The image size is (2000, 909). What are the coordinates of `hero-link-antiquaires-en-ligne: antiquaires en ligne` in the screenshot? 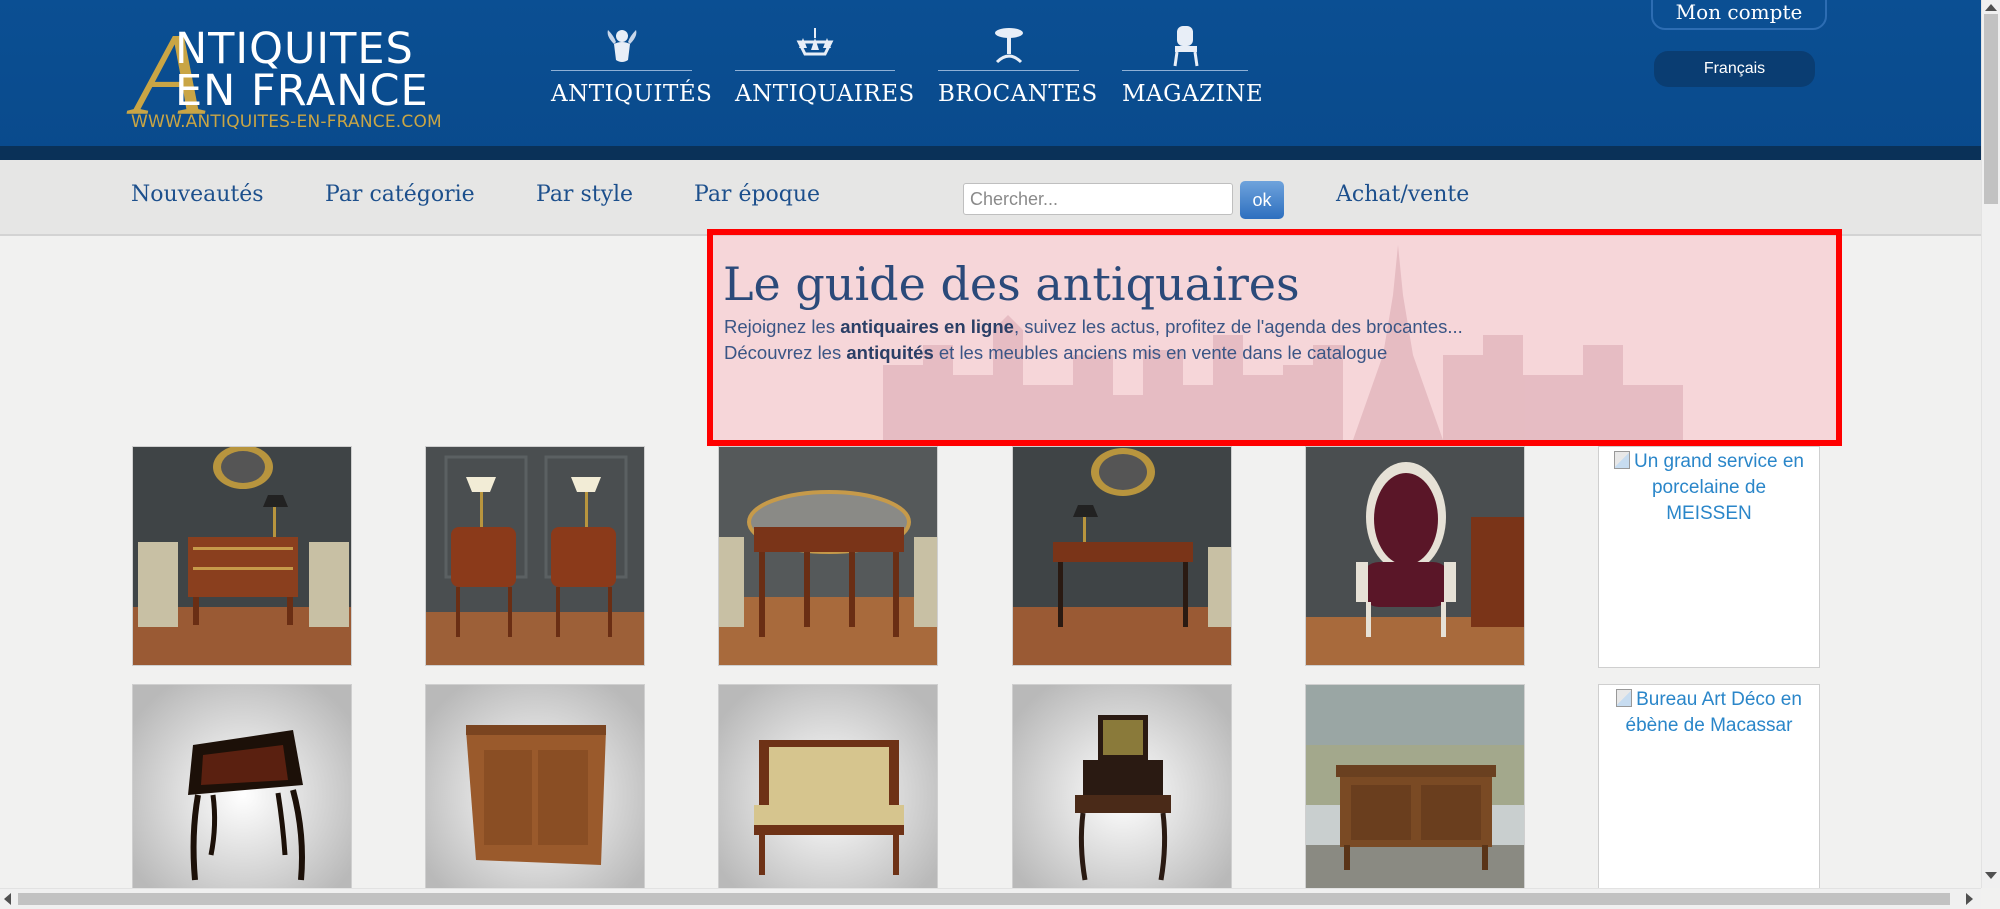 It's located at (927, 326).